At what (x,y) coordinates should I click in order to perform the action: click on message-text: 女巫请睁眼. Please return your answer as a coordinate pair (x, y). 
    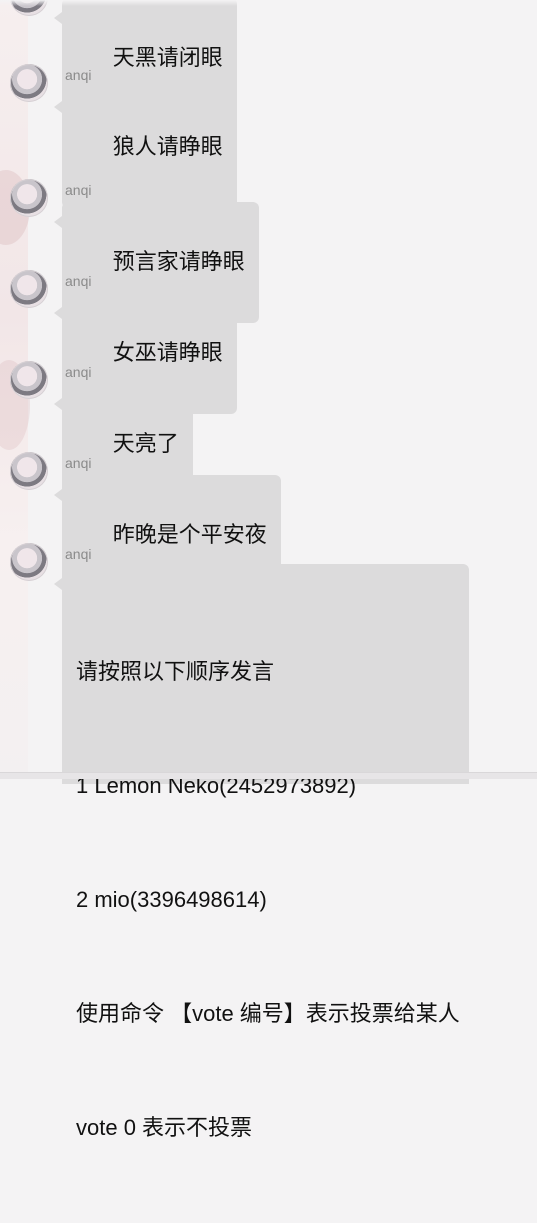
    Looking at the image, I should click on (167, 352).